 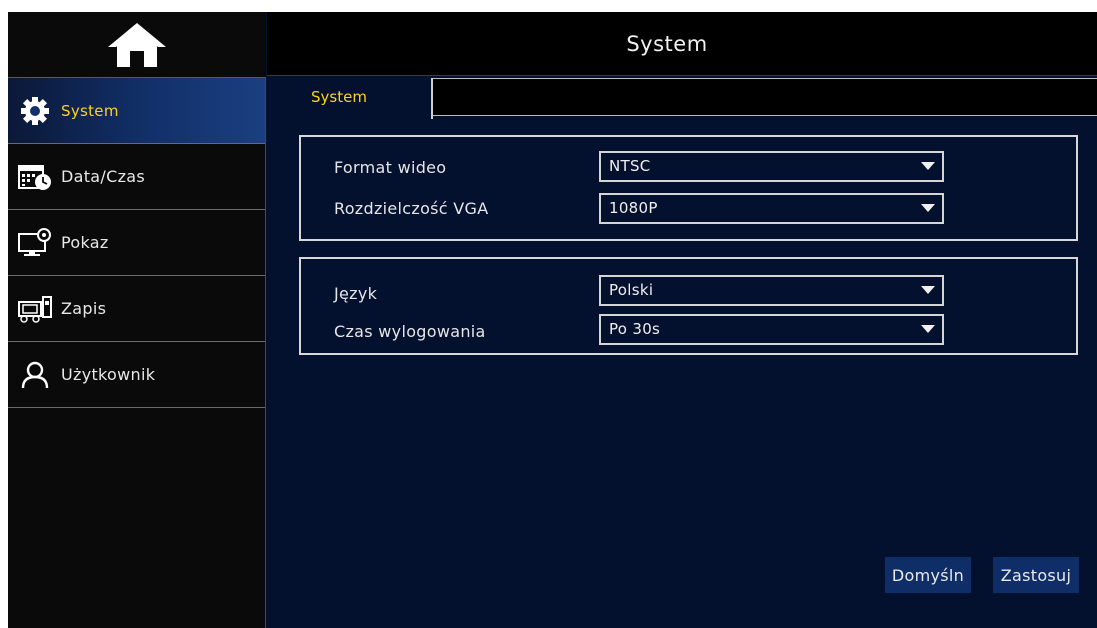 I want to click on sidebar-item-label: Użytkownik, so click(x=108, y=374).